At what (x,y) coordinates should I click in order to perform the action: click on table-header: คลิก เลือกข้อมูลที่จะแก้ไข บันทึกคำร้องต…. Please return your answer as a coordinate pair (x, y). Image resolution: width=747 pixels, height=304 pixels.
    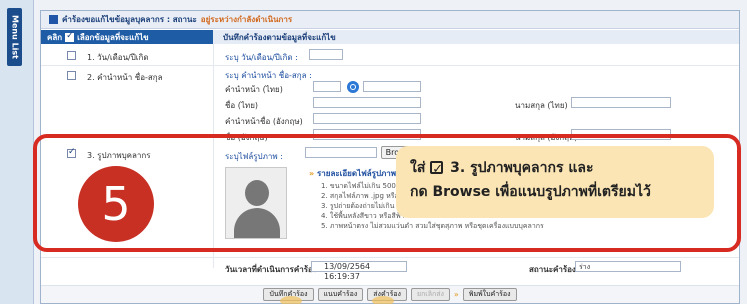
    Looking at the image, I should click on (390, 37).